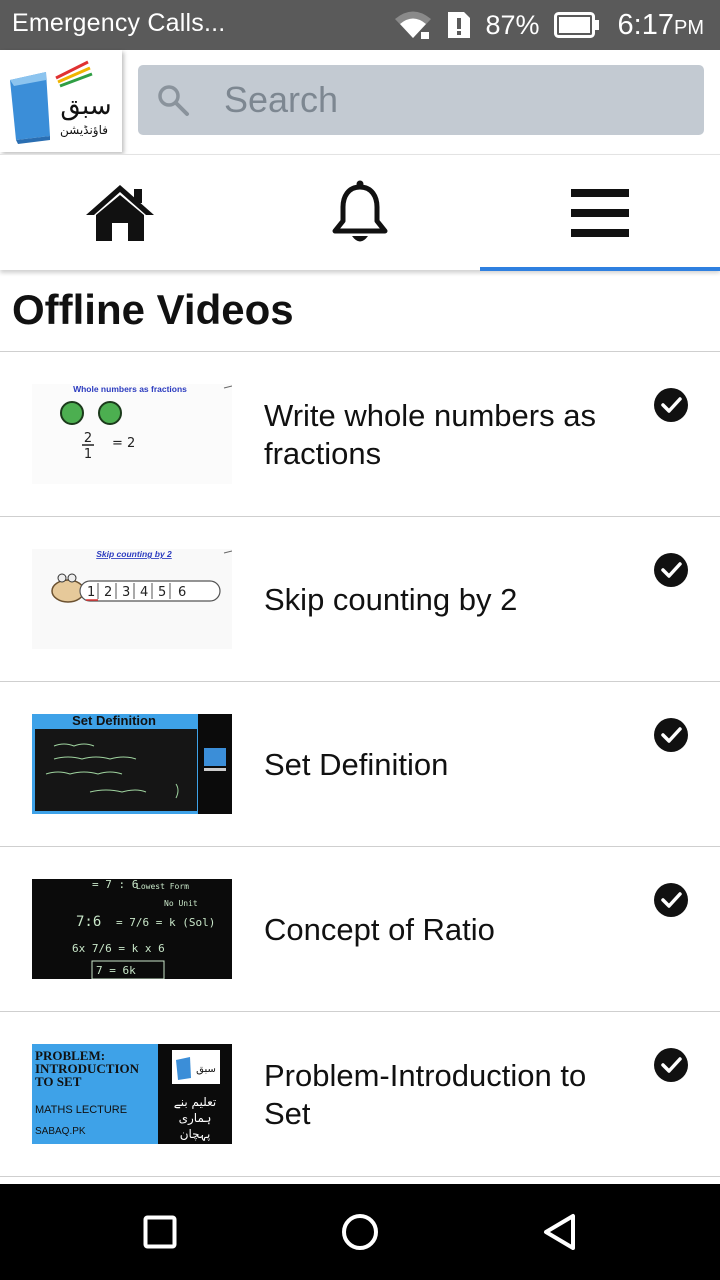 This screenshot has width=720, height=1280. What do you see at coordinates (153, 309) in the screenshot?
I see `page-title: Offline Videos` at bounding box center [153, 309].